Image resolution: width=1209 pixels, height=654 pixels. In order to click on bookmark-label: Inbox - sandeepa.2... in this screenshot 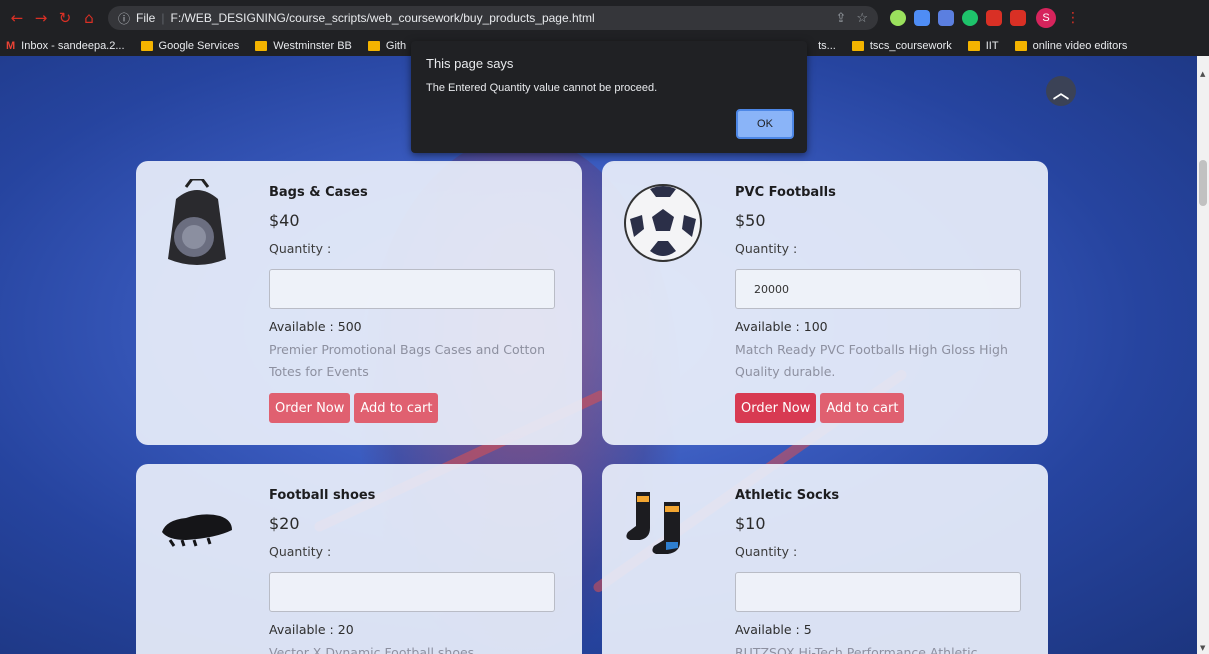, I will do `click(73, 46)`.